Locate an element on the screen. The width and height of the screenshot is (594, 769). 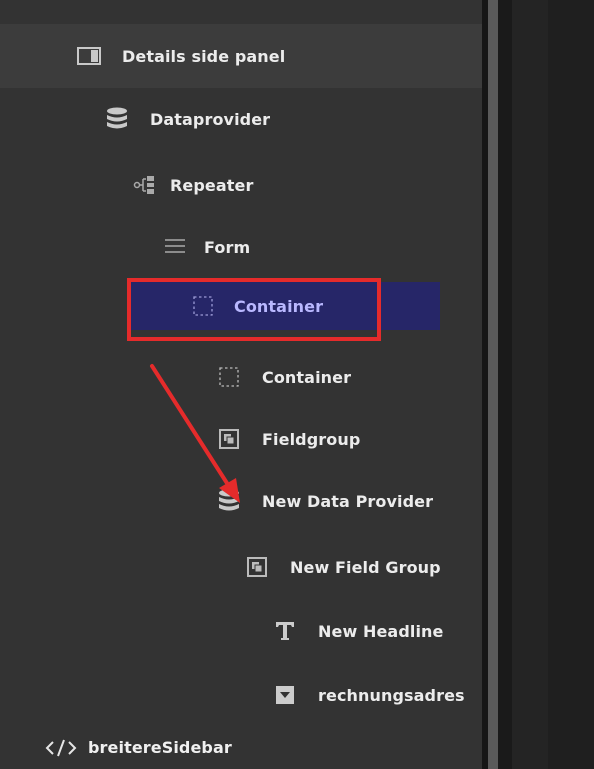
right-pane-column is located at coordinates (530, 384).